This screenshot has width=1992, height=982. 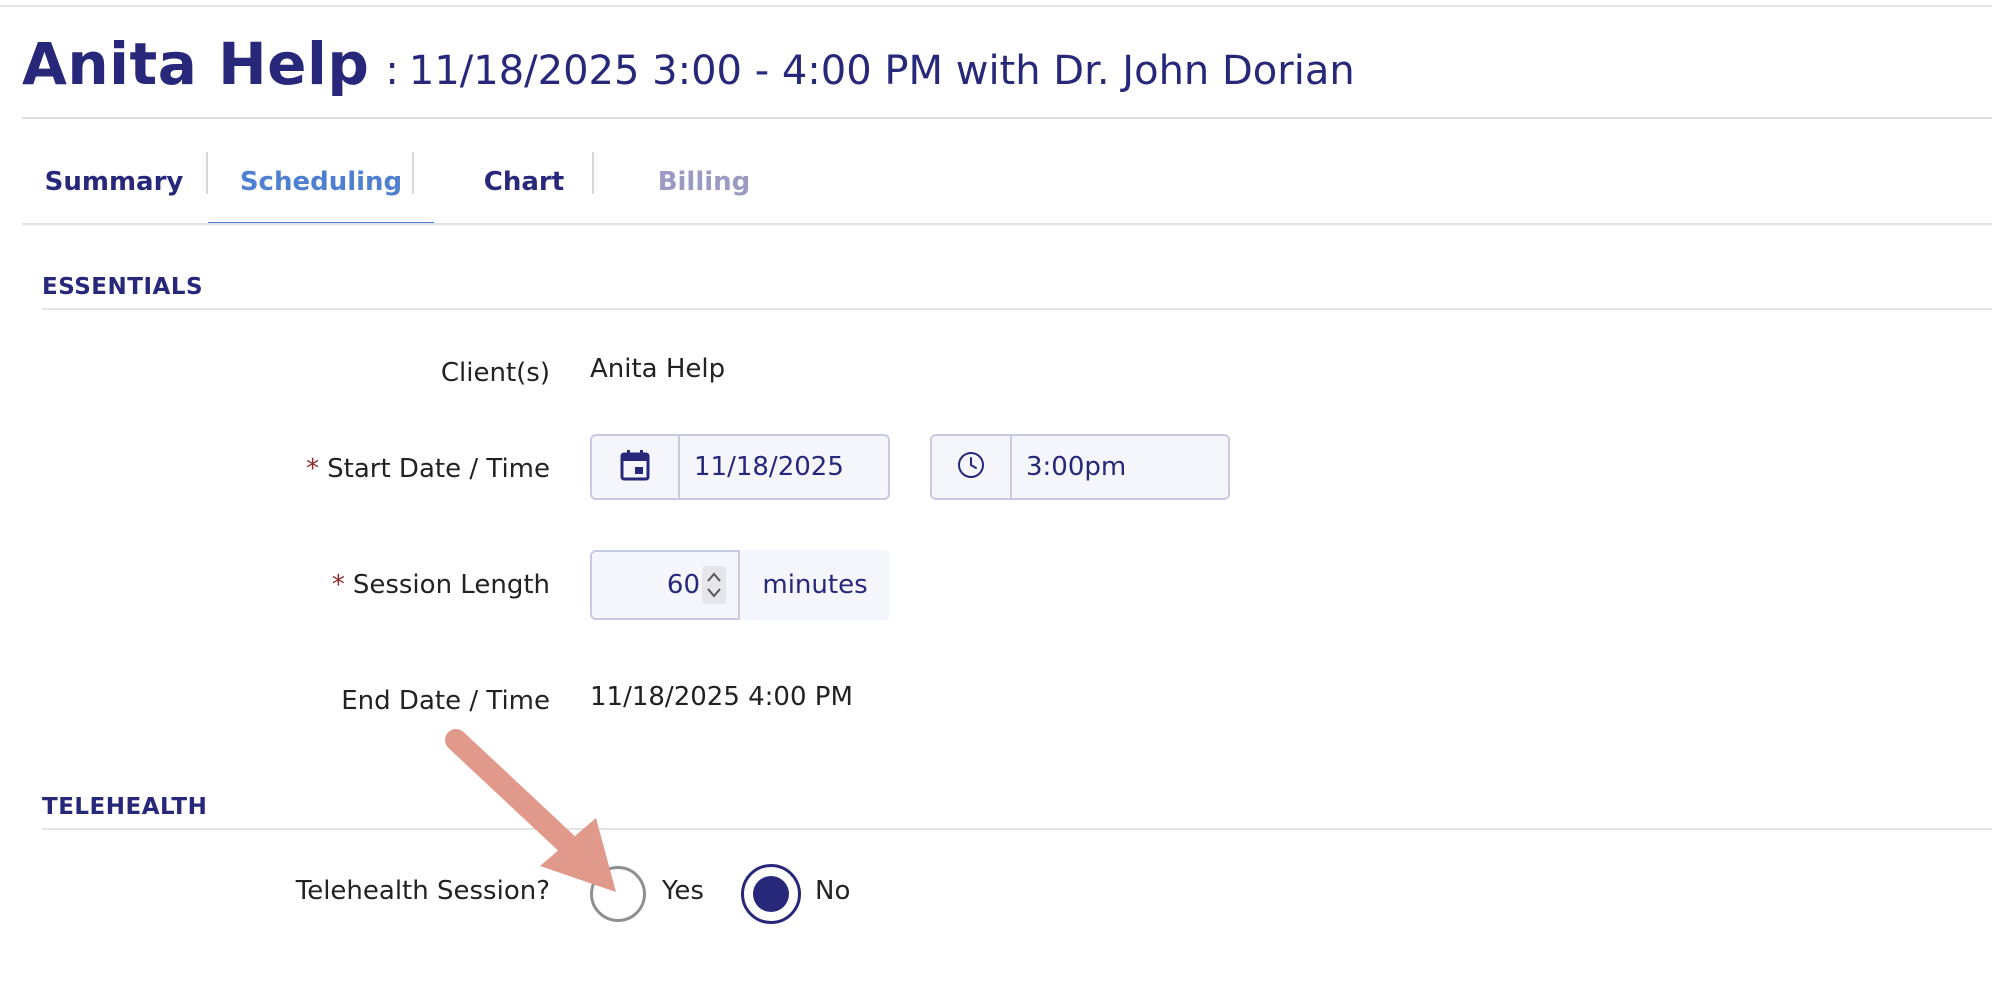 What do you see at coordinates (721, 697) in the screenshot?
I see `end-datetime-value: 11/18/2025 4:00 PM` at bounding box center [721, 697].